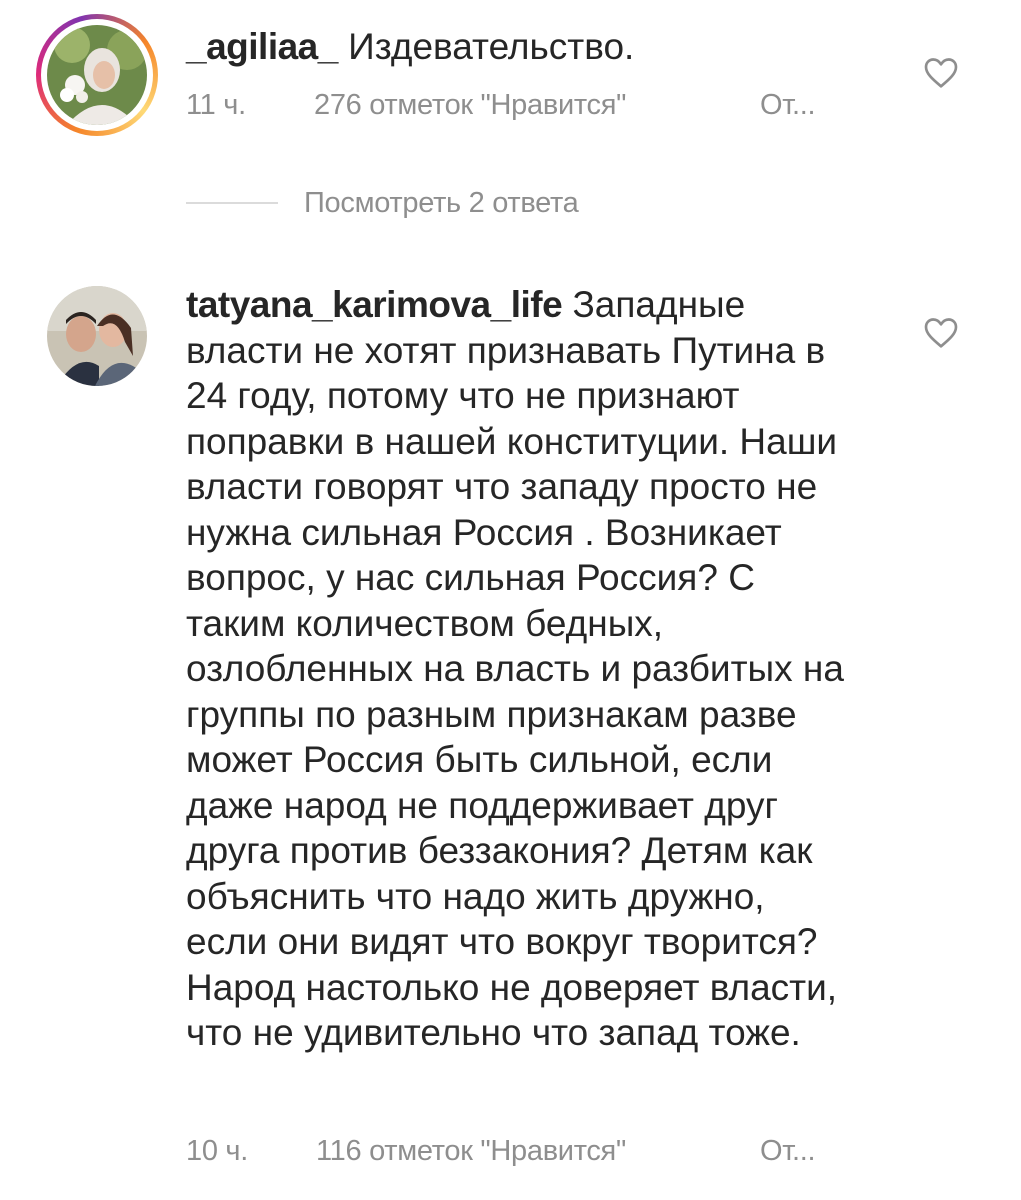 This screenshot has height=1200, width=1021. What do you see at coordinates (471, 1151) in the screenshot?
I see `likes-count-link: 116 отметок "Нравится"` at bounding box center [471, 1151].